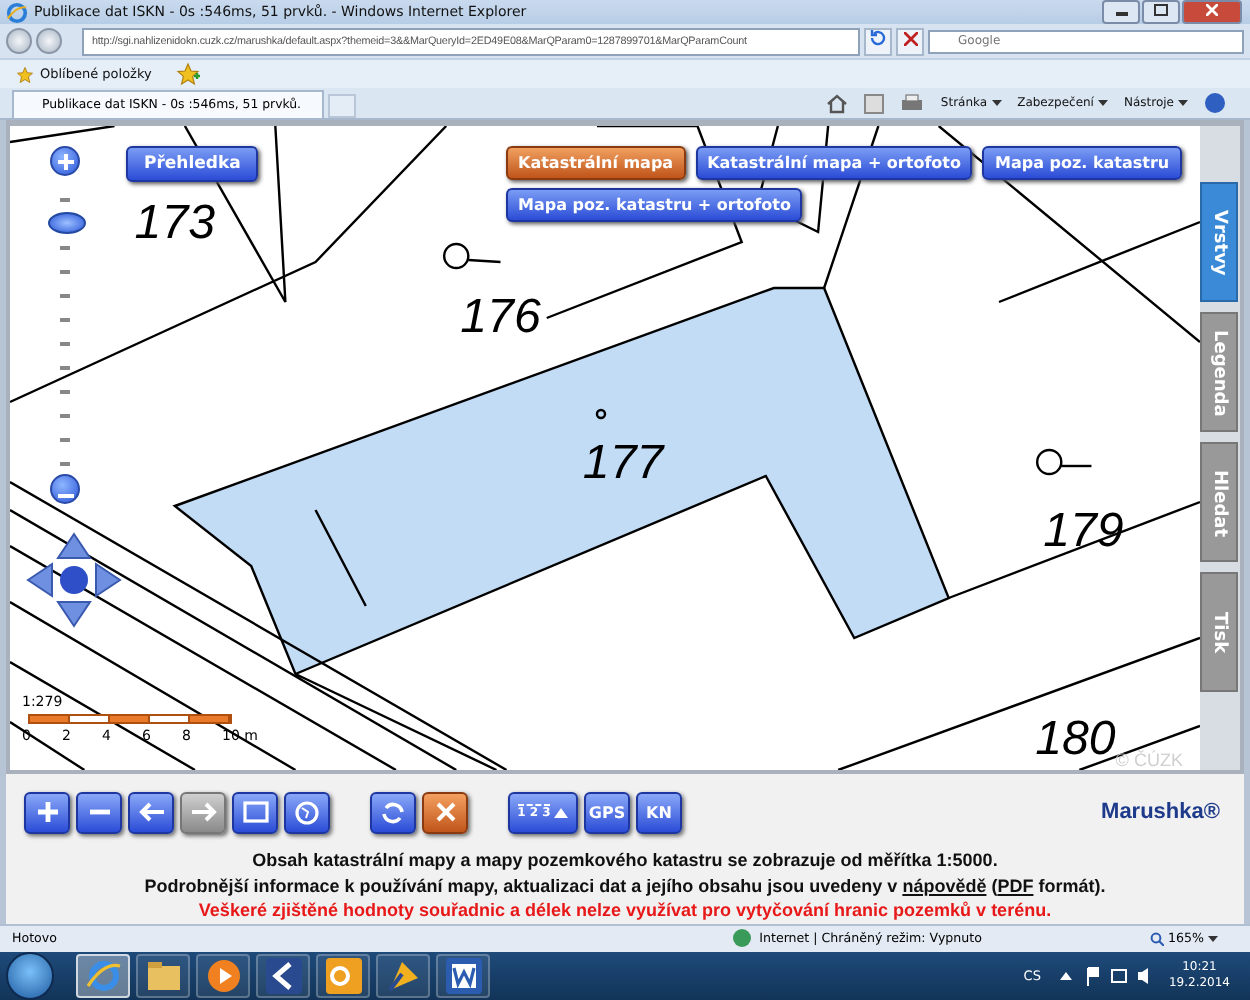 This screenshot has height=1000, width=1250. What do you see at coordinates (912, 103) in the screenshot?
I see `printer-icon` at bounding box center [912, 103].